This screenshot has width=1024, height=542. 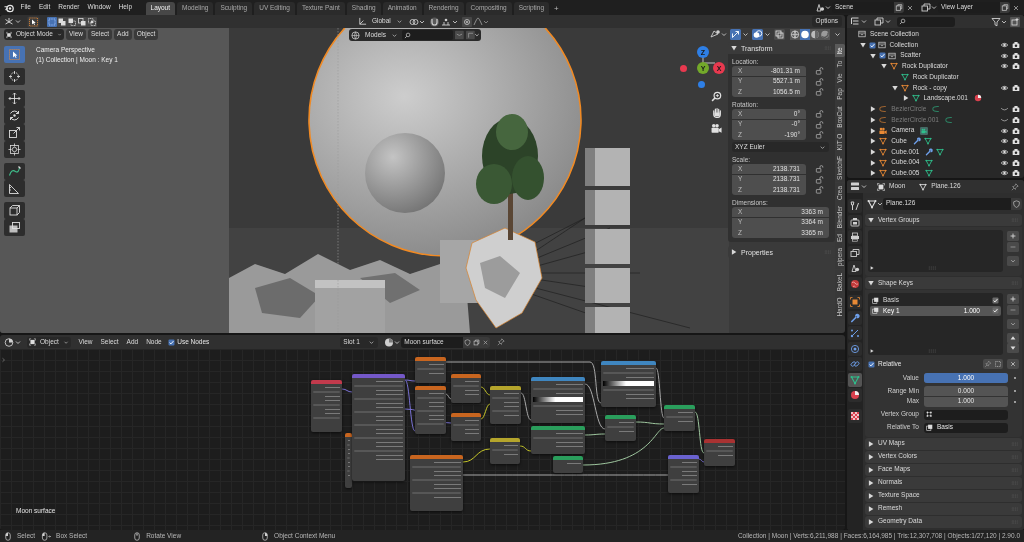 What do you see at coordinates (14, 227) in the screenshot?
I see `box-extrude-icon` at bounding box center [14, 227].